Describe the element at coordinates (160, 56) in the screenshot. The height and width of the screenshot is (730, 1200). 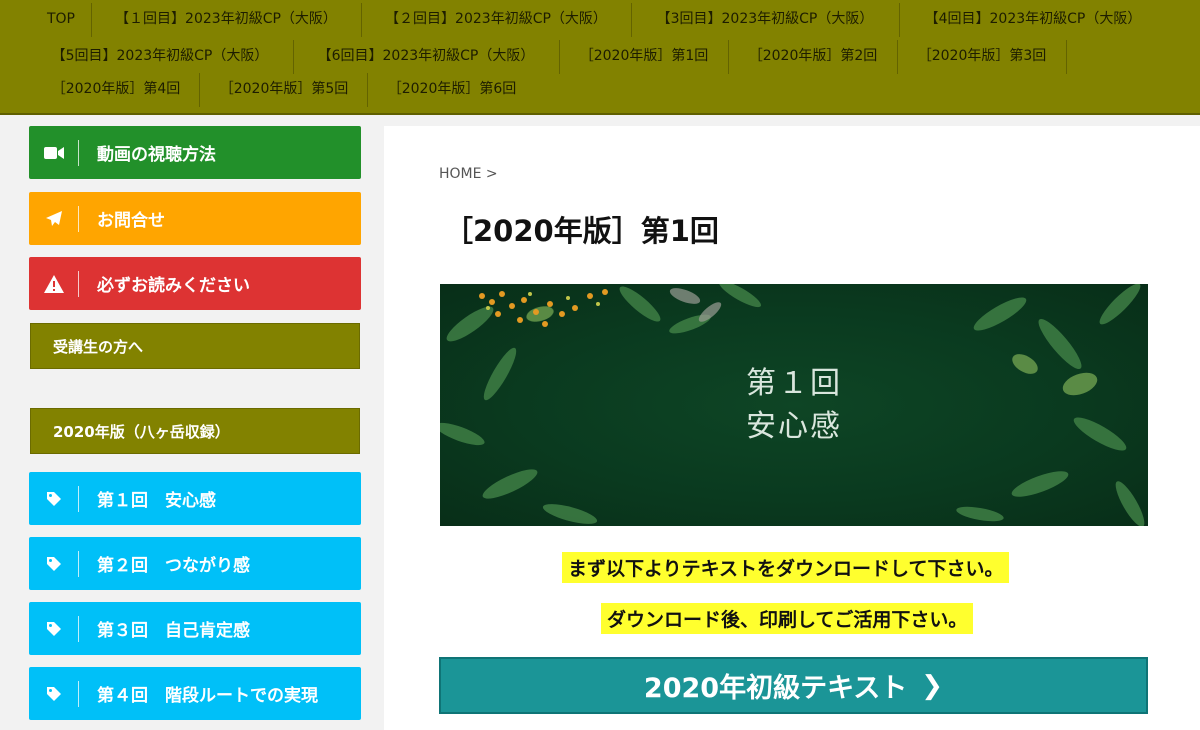
I see `nav-item-2023-cp-5: 【5回目】2023年初級CP（大阪）` at that location.